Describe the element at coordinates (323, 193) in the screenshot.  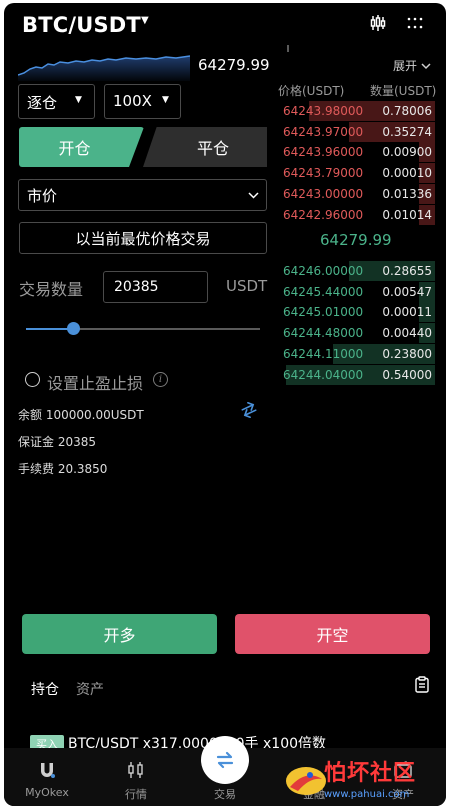
I see `orderbook-price: 64243.00000` at that location.